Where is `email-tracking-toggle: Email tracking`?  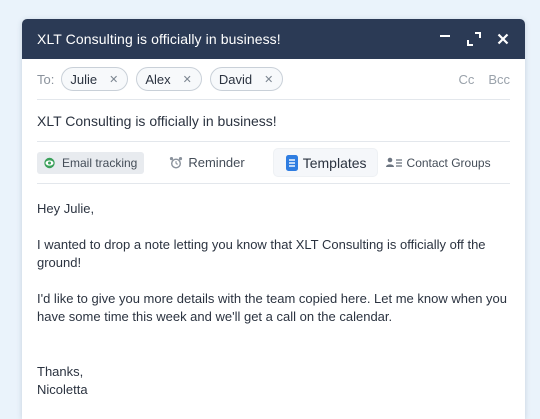 email-tracking-toggle: Email tracking is located at coordinates (91, 162).